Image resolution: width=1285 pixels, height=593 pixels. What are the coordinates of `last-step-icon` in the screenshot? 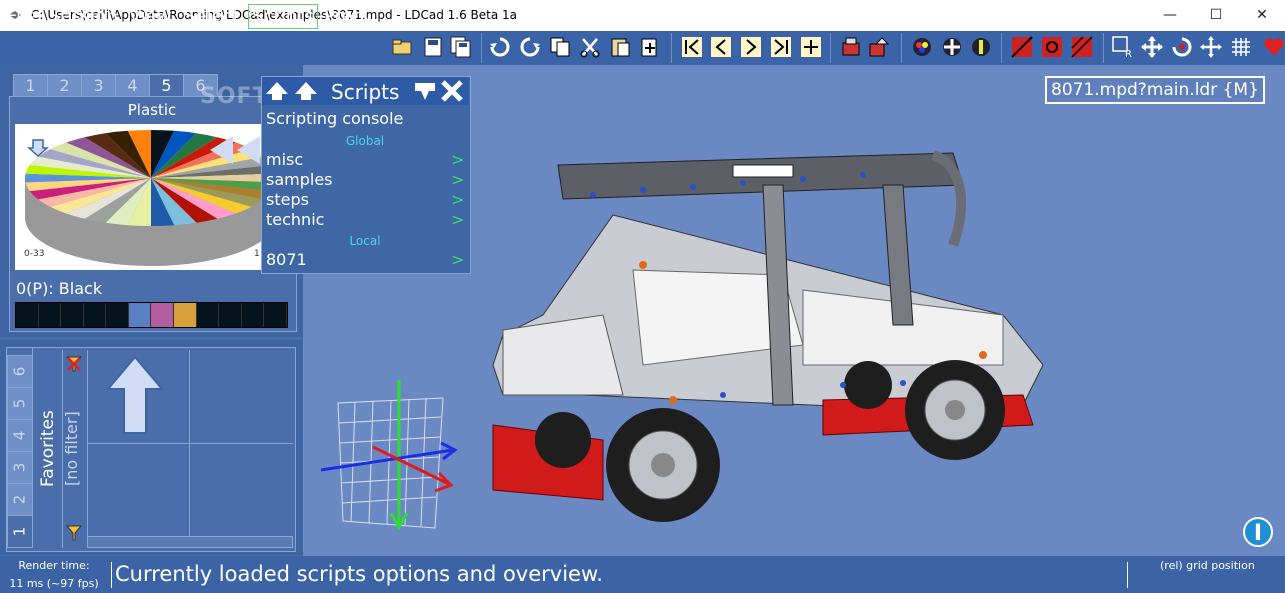 It's located at (781, 47).